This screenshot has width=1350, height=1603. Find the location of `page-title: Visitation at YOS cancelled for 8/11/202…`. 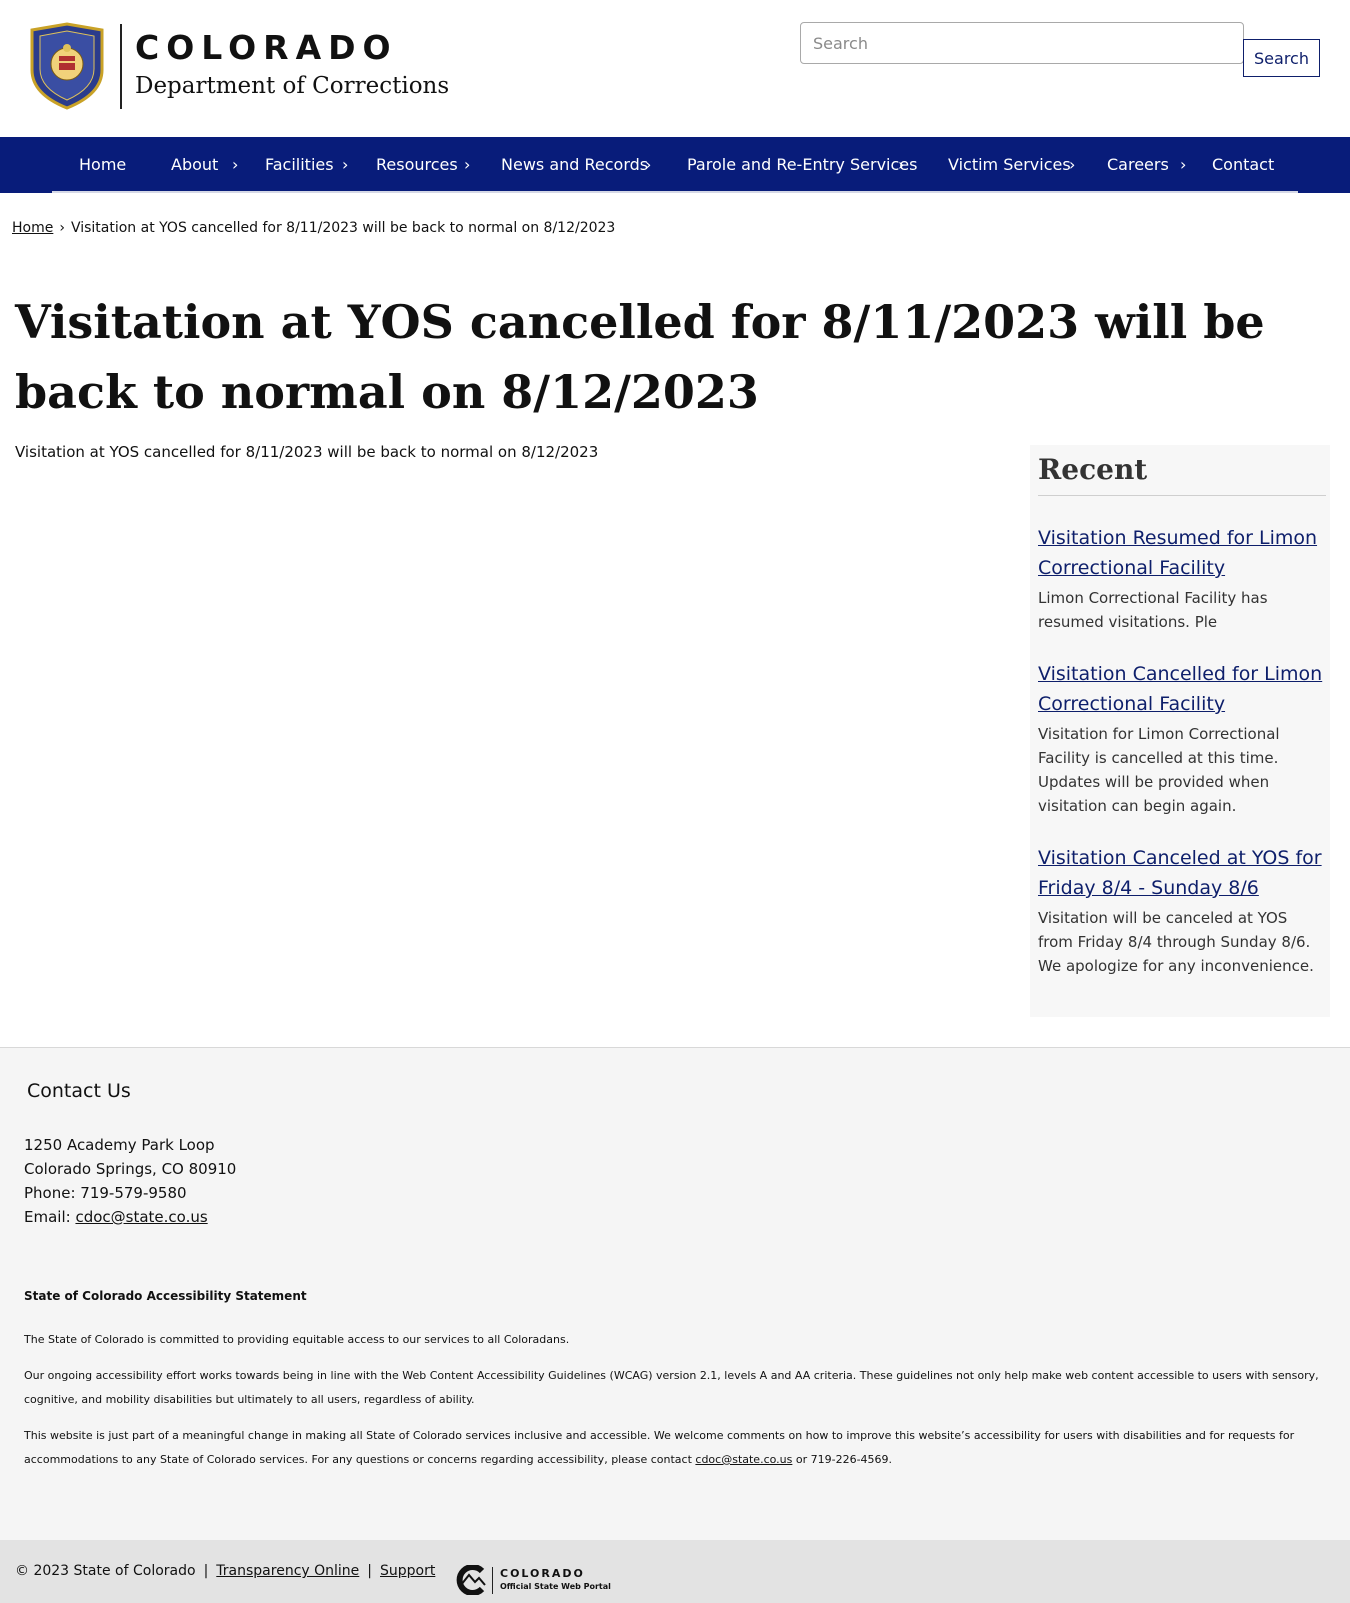

page-title: Visitation at YOS cancelled for 8/11/202… is located at coordinates (640, 357).